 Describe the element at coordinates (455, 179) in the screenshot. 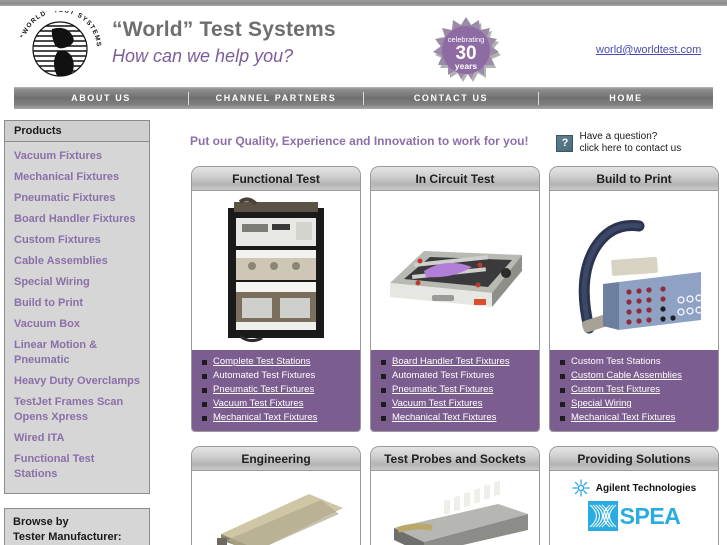

I see `product-card-title: In Circuit Test` at that location.